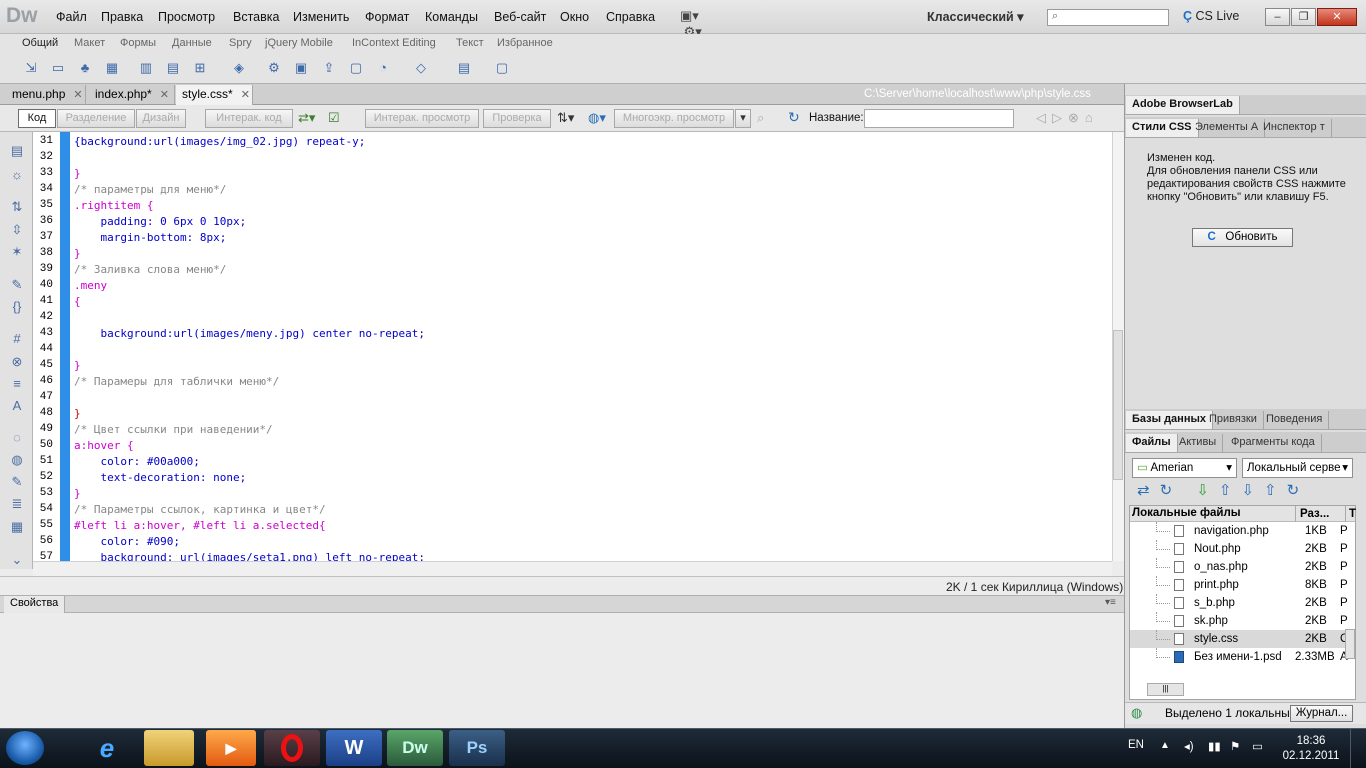  Describe the element at coordinates (1242, 237) in the screenshot. I see `refresh-button: C Обновить` at that location.